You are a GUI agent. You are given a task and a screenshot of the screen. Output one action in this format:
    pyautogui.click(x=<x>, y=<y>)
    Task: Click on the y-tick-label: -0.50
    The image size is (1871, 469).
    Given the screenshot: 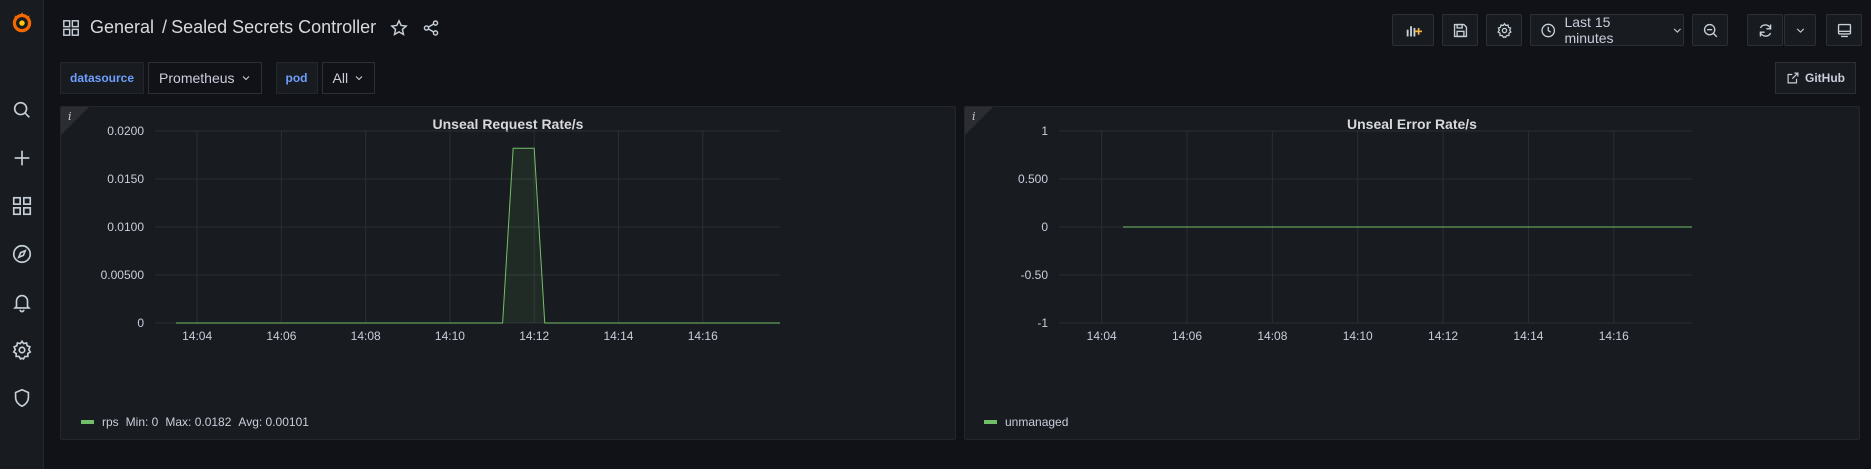 What is the action you would take?
    pyautogui.click(x=1035, y=275)
    